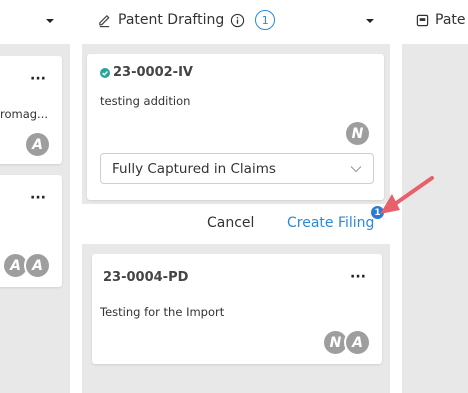  Describe the element at coordinates (171, 20) in the screenshot. I see `column-title: Patent Drafting` at that location.